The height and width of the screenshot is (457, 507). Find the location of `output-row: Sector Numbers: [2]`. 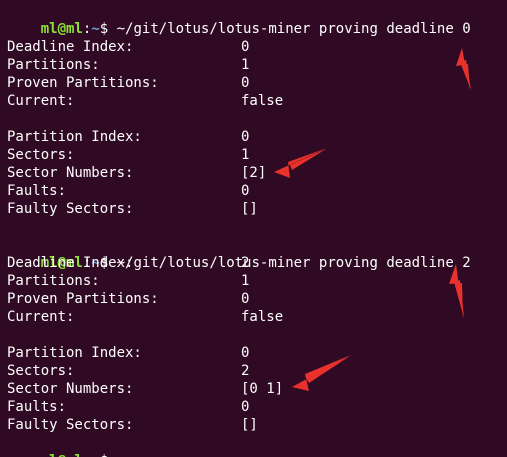

output-row: Sector Numbers: [2] is located at coordinates (136, 173).